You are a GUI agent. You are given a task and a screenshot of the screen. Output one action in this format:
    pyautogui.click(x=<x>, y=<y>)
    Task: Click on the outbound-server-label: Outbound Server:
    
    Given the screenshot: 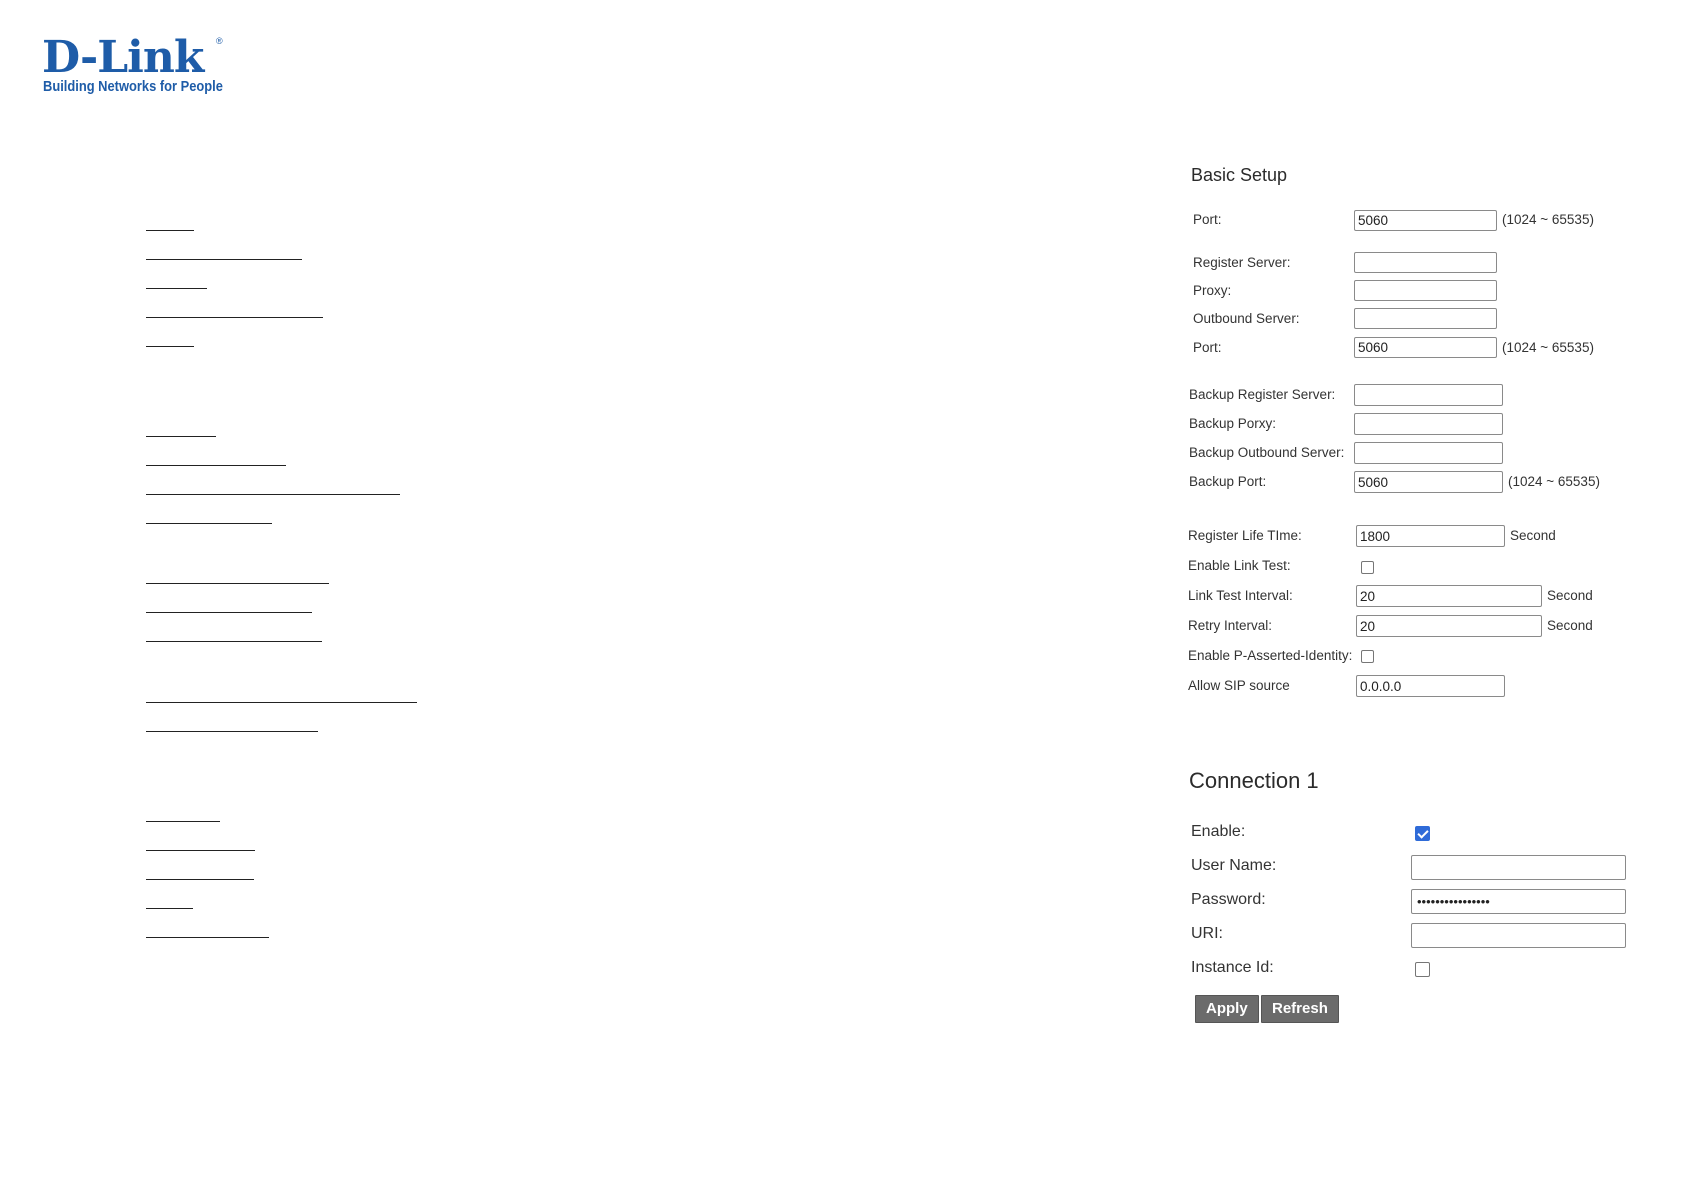 What is the action you would take?
    pyautogui.click(x=1246, y=318)
    